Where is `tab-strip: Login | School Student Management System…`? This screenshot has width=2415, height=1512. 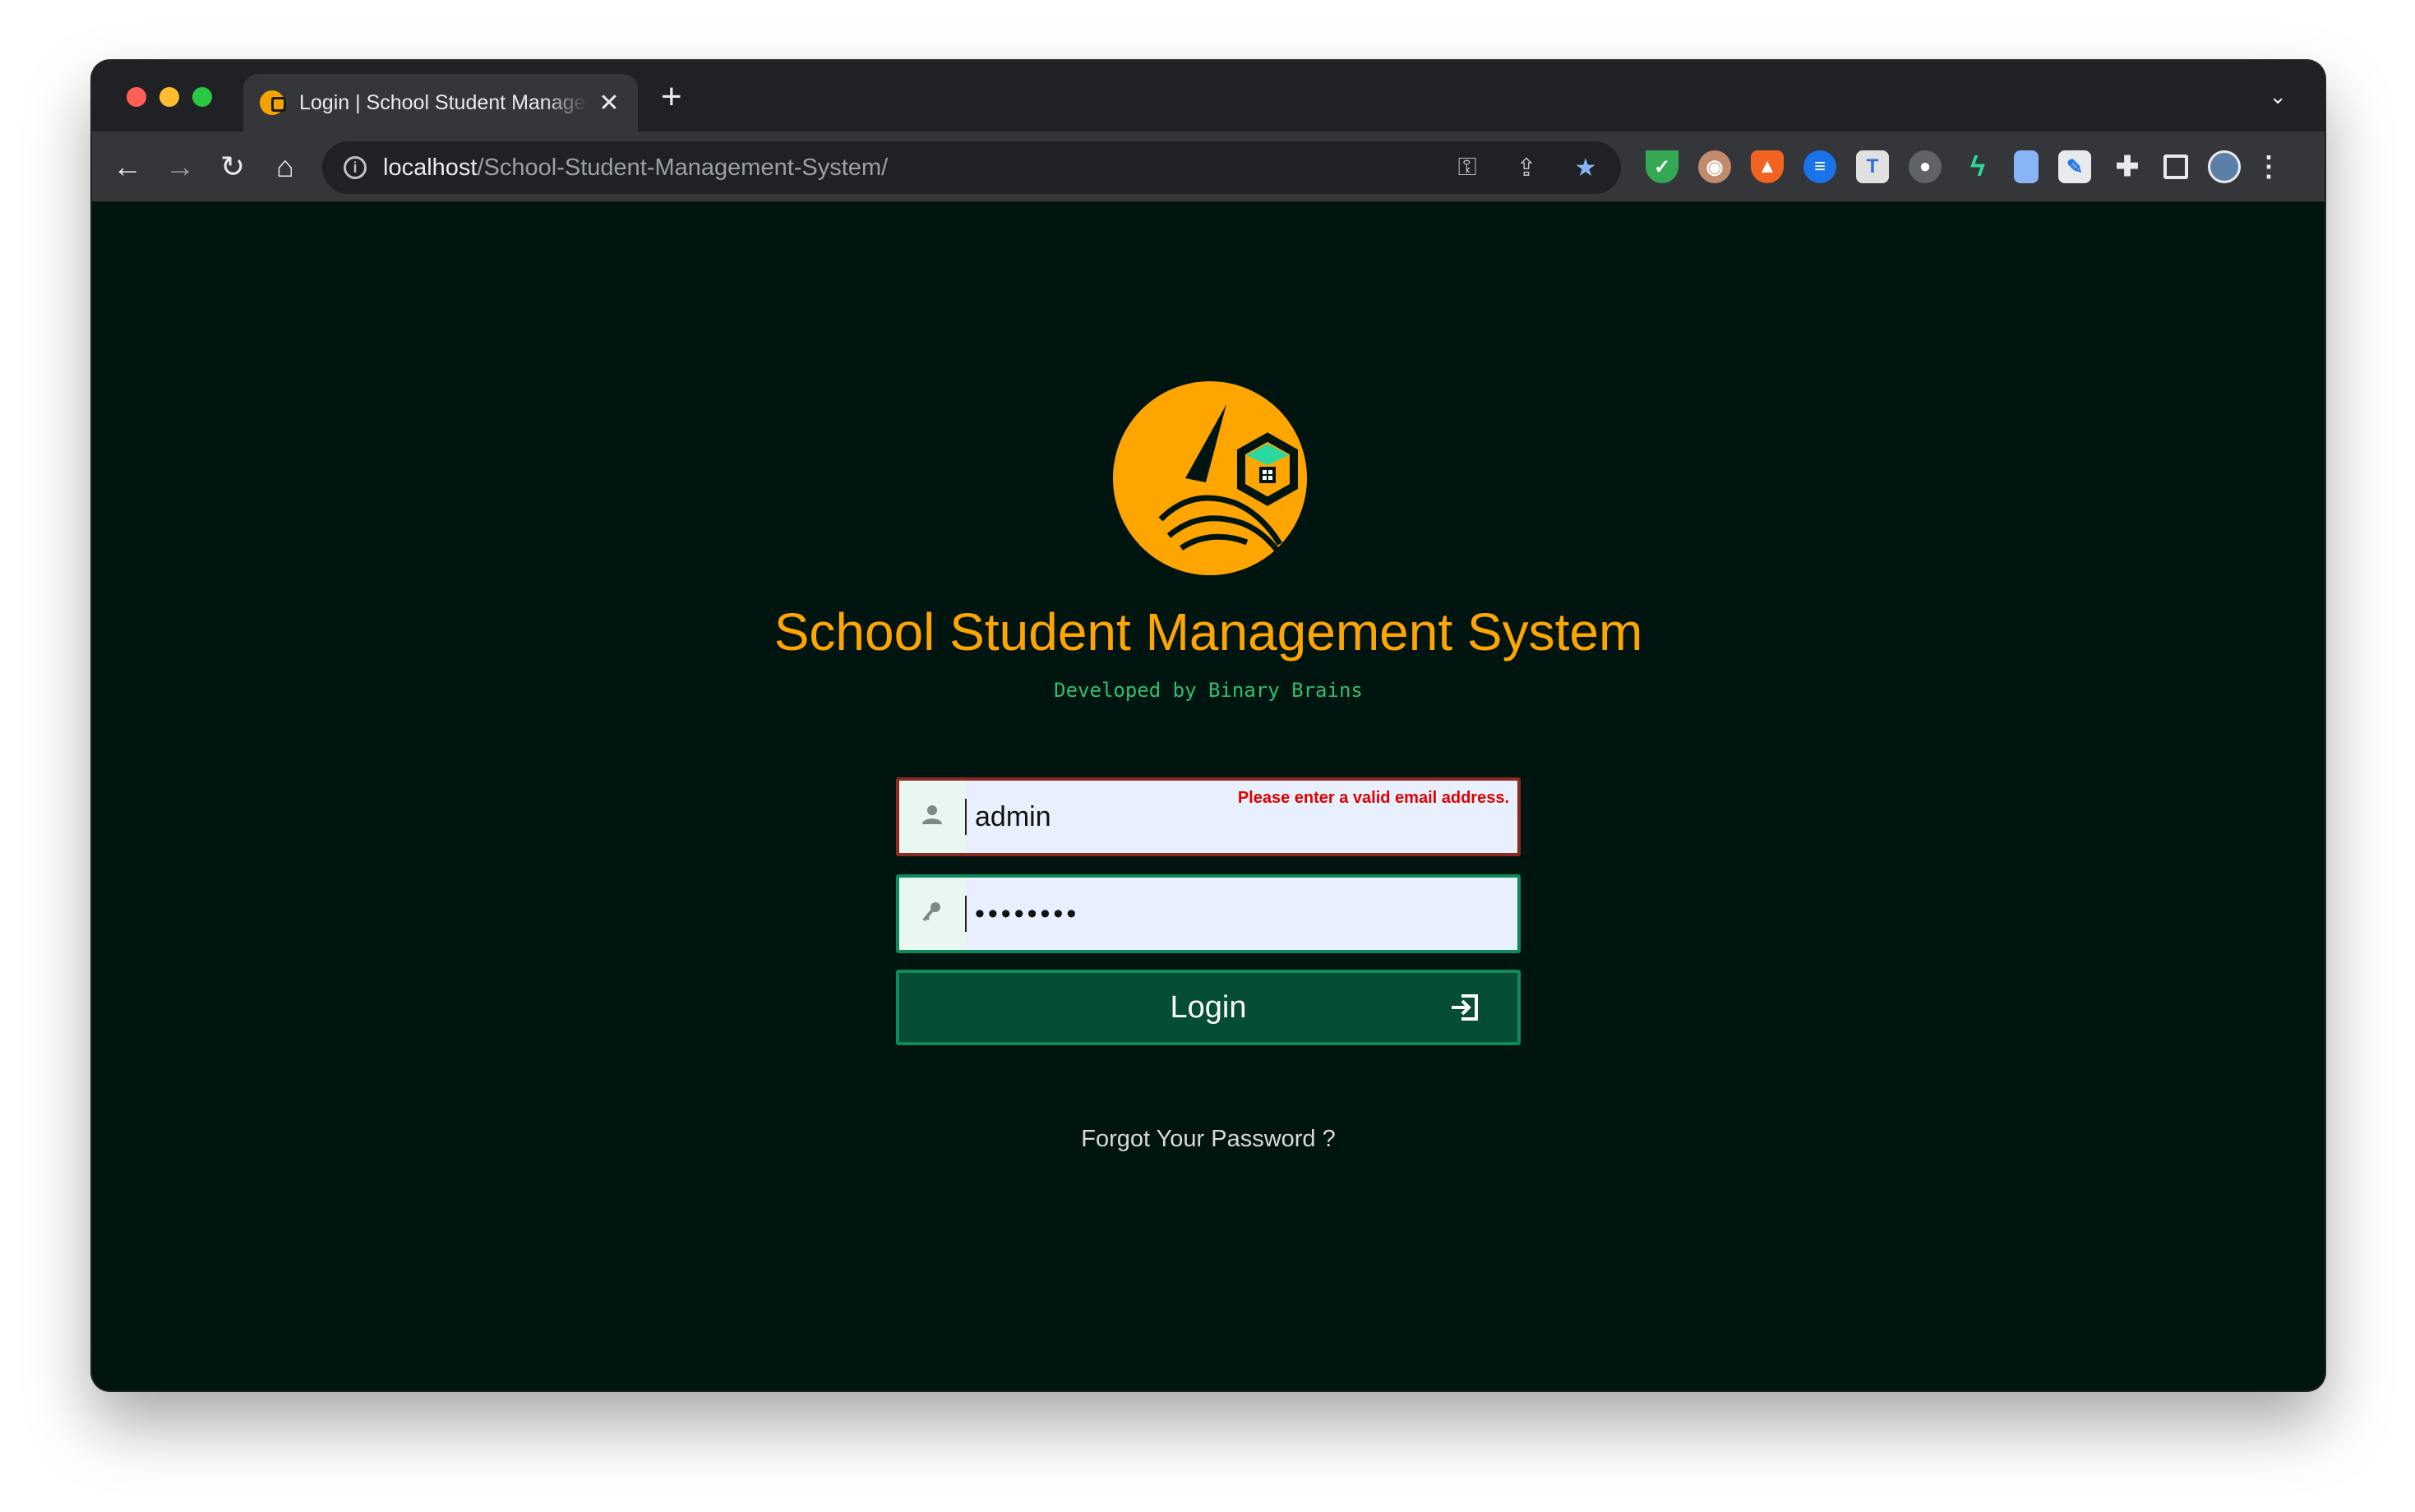
tab-strip: Login | School Student Management System… is located at coordinates (1208, 96).